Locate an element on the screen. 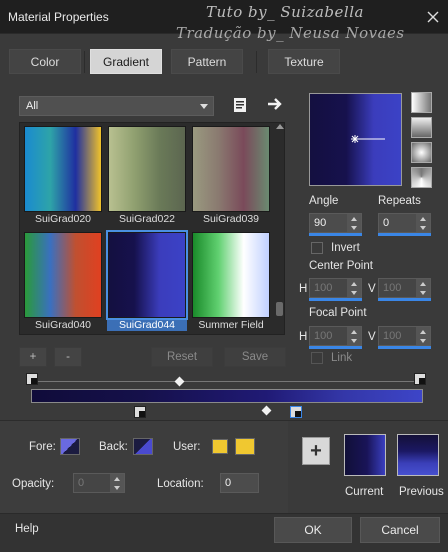  gradient-editor-bar is located at coordinates (227, 396).